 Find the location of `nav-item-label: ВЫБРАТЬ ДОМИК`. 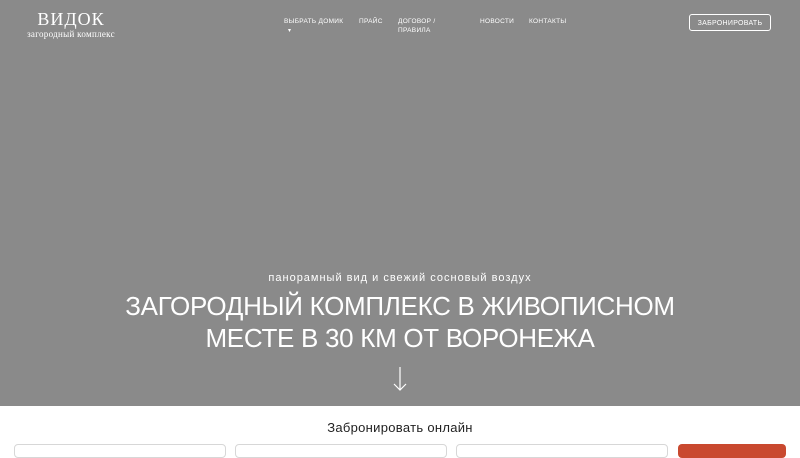

nav-item-label: ВЫБРАТЬ ДОМИК is located at coordinates (314, 21).